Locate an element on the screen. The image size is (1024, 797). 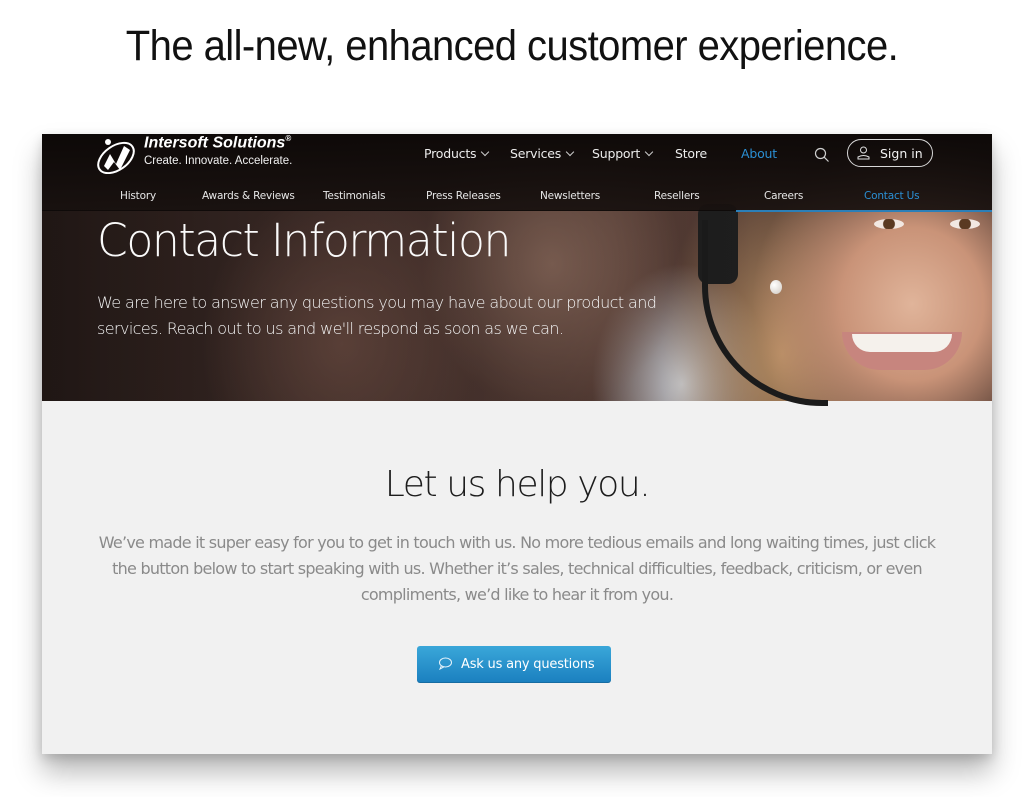
nav-services: Services is located at coordinates (542, 153).